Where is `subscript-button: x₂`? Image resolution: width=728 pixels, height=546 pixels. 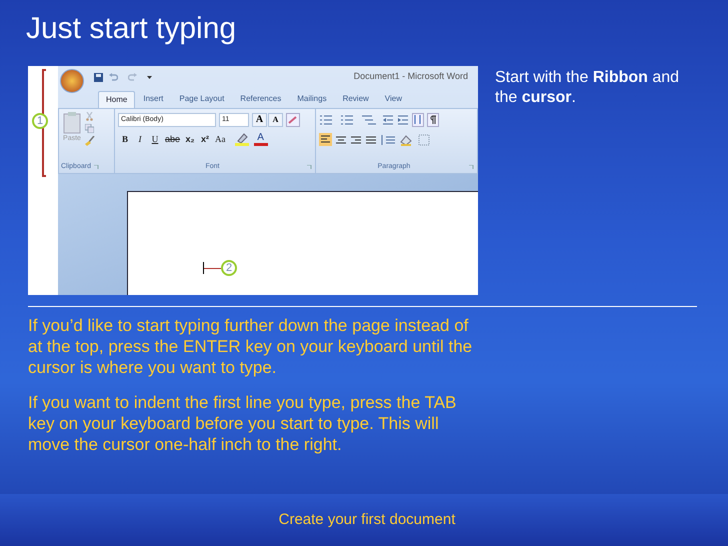 subscript-button: x₂ is located at coordinates (190, 139).